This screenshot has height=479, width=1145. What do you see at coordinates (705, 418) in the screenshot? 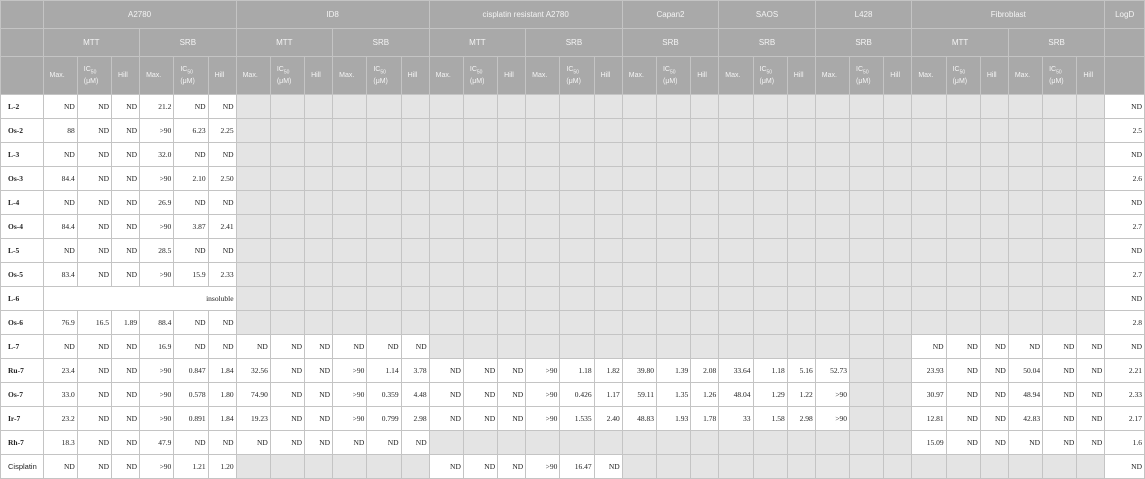
I see `value-cell: 1.78` at bounding box center [705, 418].